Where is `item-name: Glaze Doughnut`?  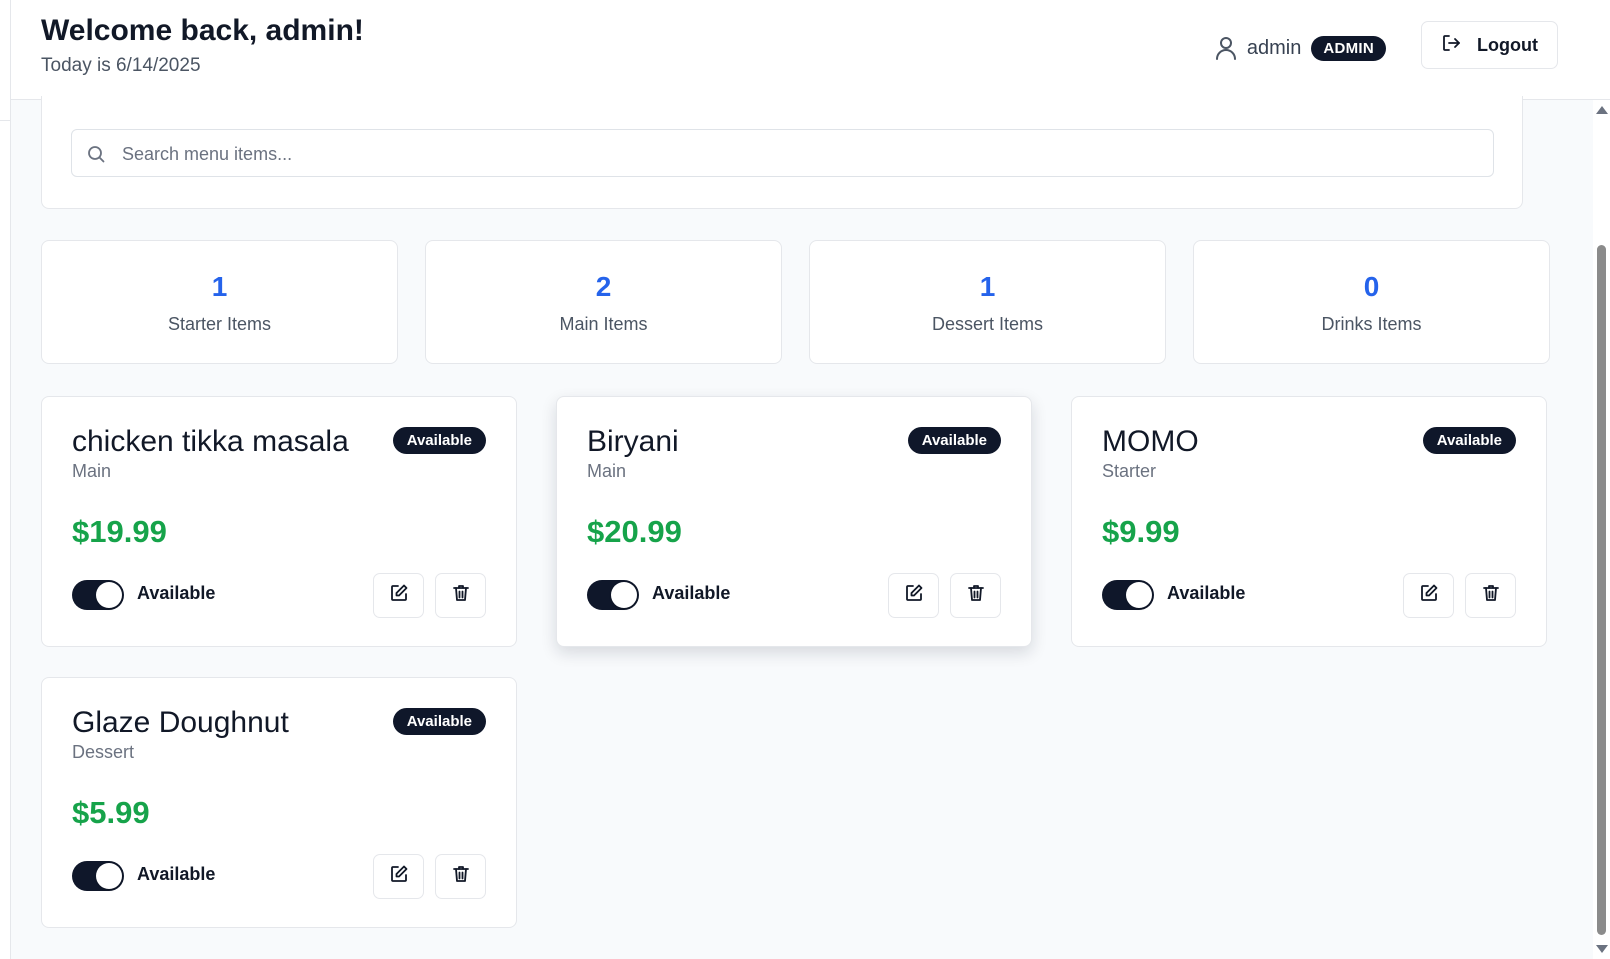
item-name: Glaze Doughnut is located at coordinates (180, 722).